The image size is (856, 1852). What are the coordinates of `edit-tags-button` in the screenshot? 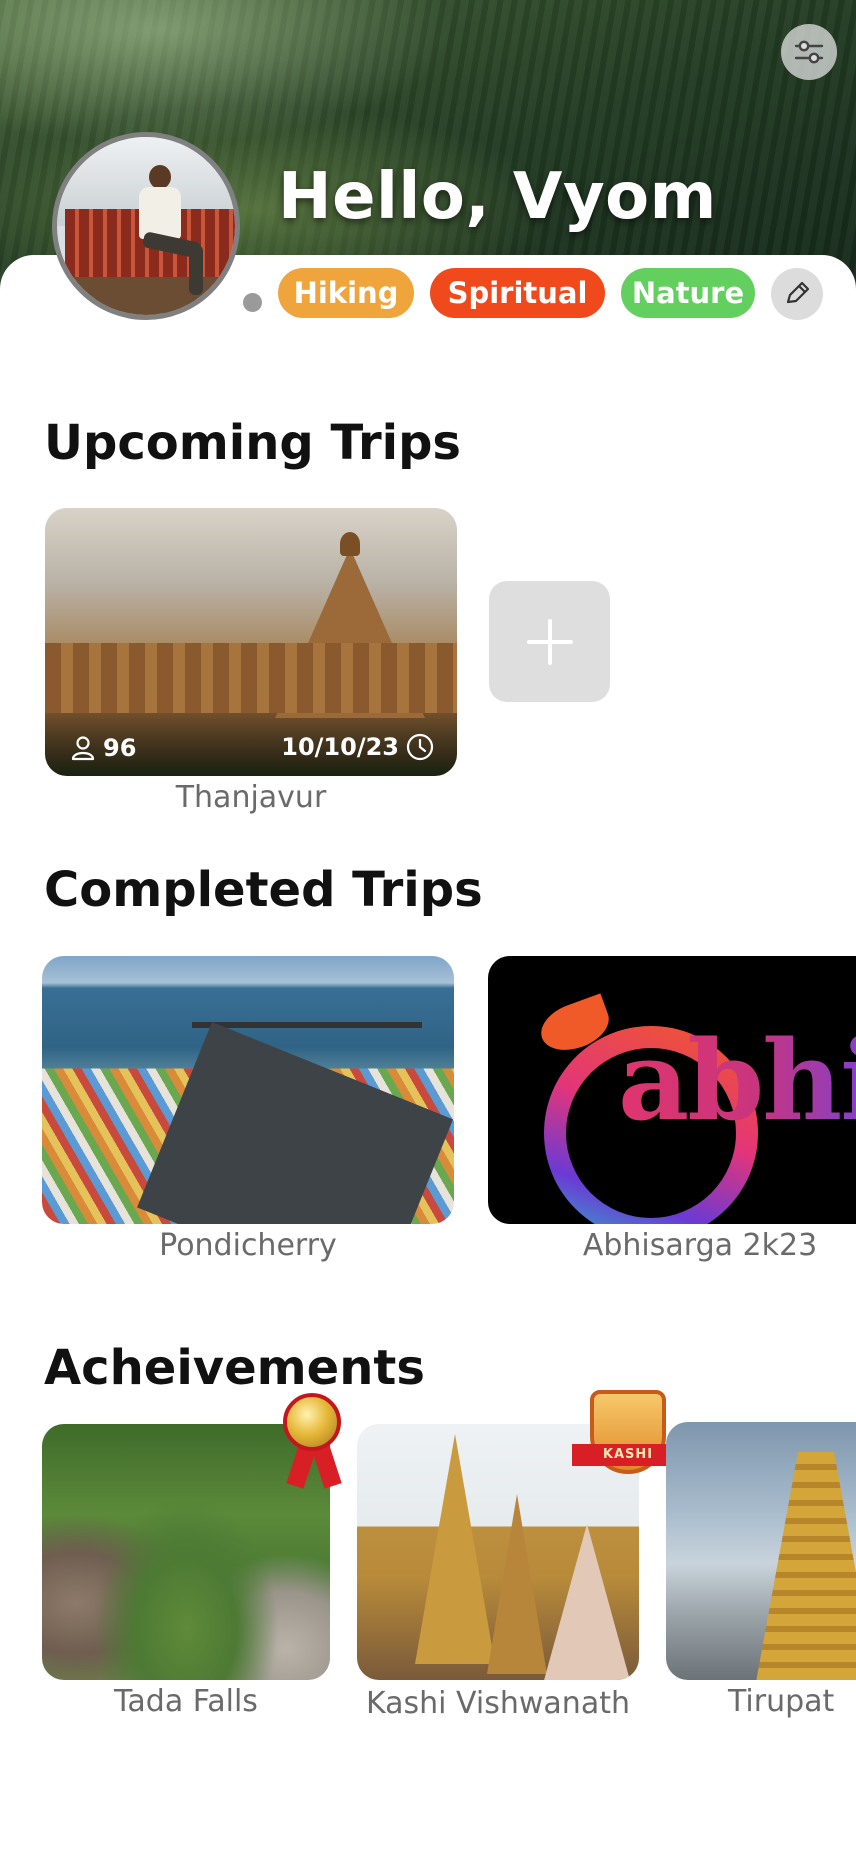 It's located at (797, 294).